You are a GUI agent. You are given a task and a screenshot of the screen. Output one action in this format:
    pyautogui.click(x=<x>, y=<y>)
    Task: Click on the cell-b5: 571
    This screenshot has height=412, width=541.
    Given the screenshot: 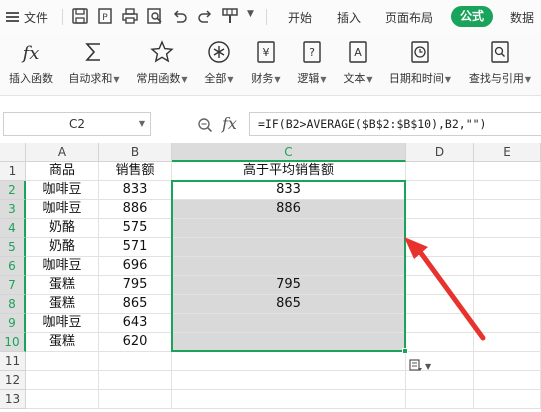 What is the action you would take?
    pyautogui.click(x=135, y=247)
    